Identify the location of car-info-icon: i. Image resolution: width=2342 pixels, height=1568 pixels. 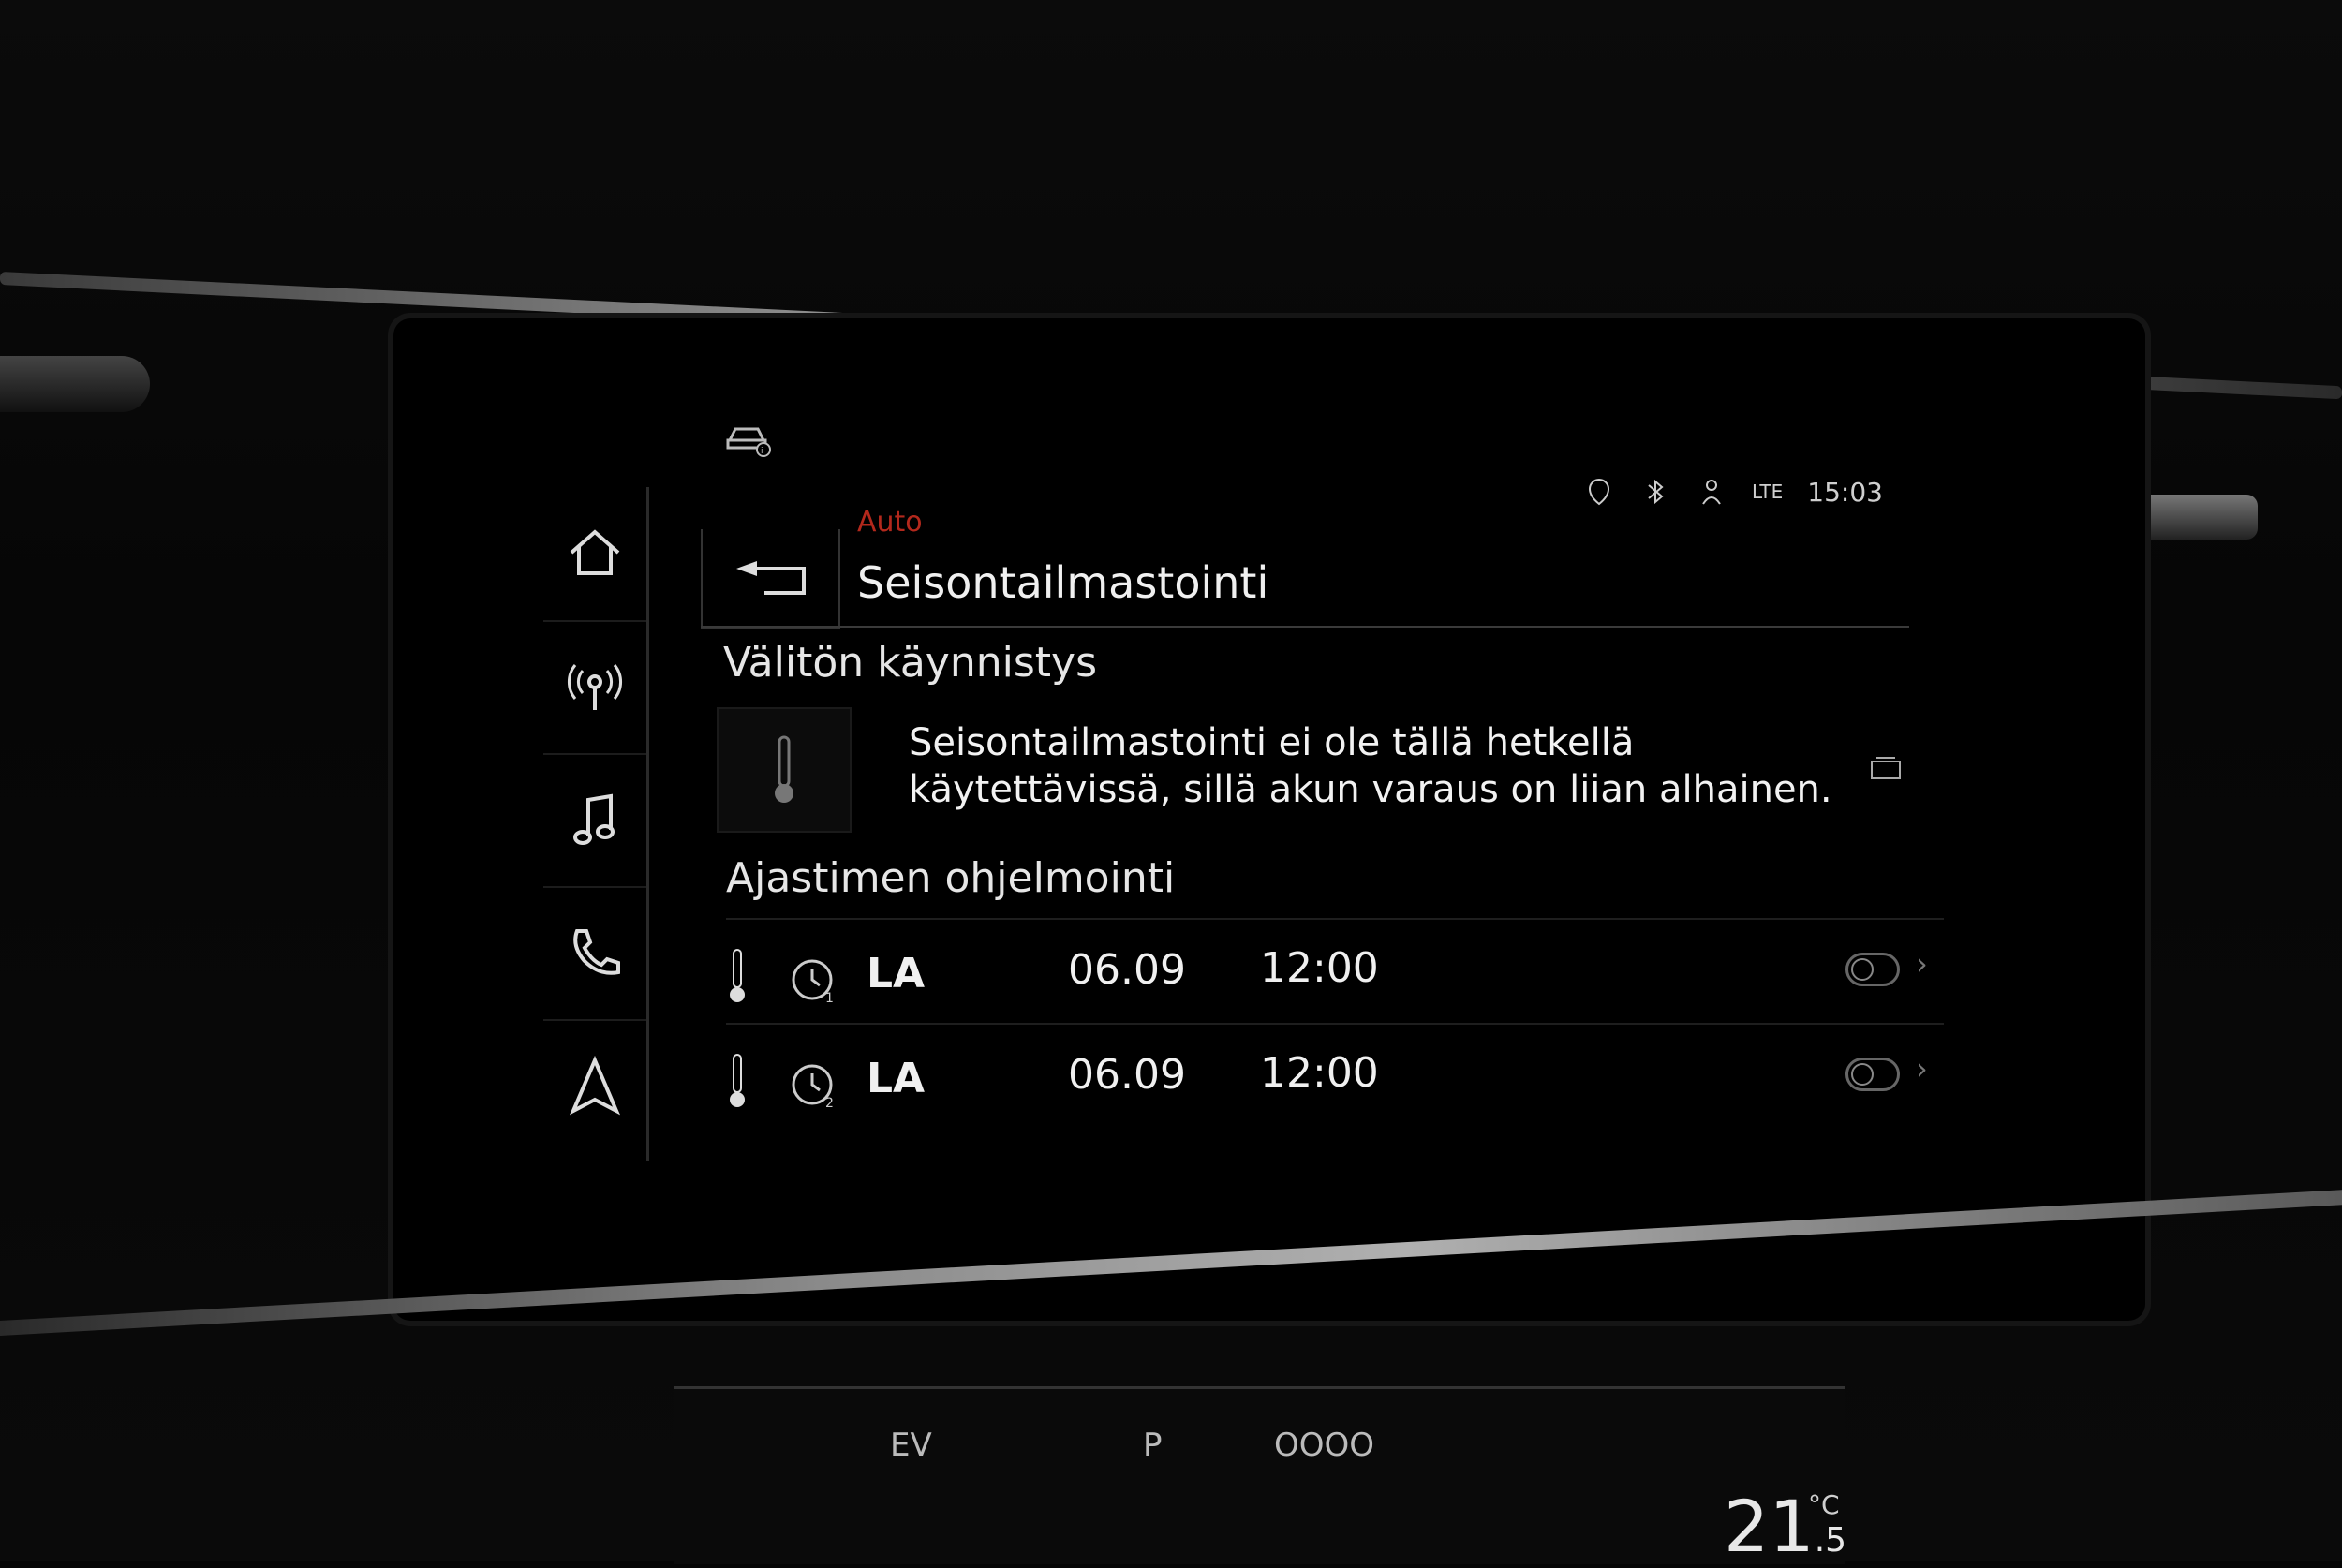
(749, 438).